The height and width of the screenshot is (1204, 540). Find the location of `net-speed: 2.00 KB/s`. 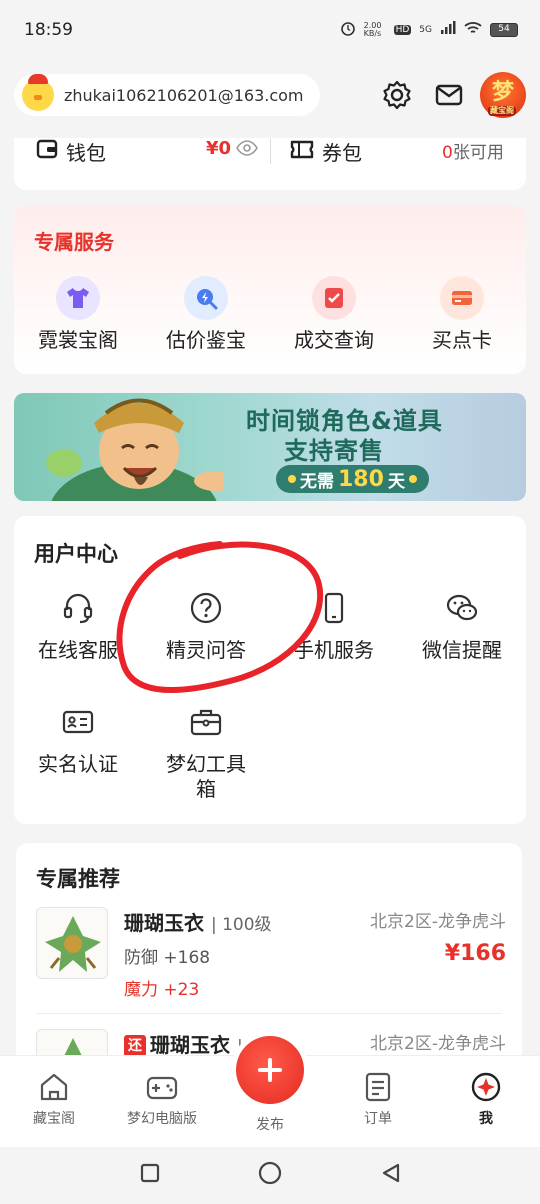

net-speed: 2.00 KB/s is located at coordinates (372, 29).